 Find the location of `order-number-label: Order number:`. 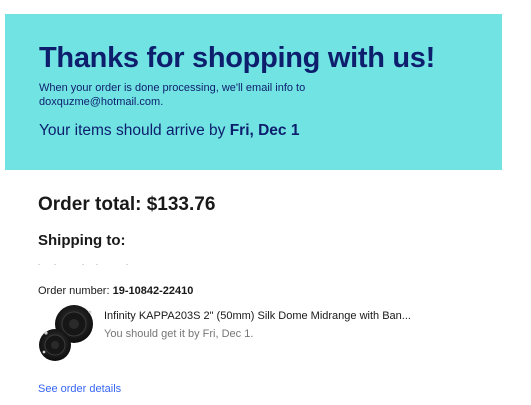

order-number-label: Order number: is located at coordinates (75, 291).